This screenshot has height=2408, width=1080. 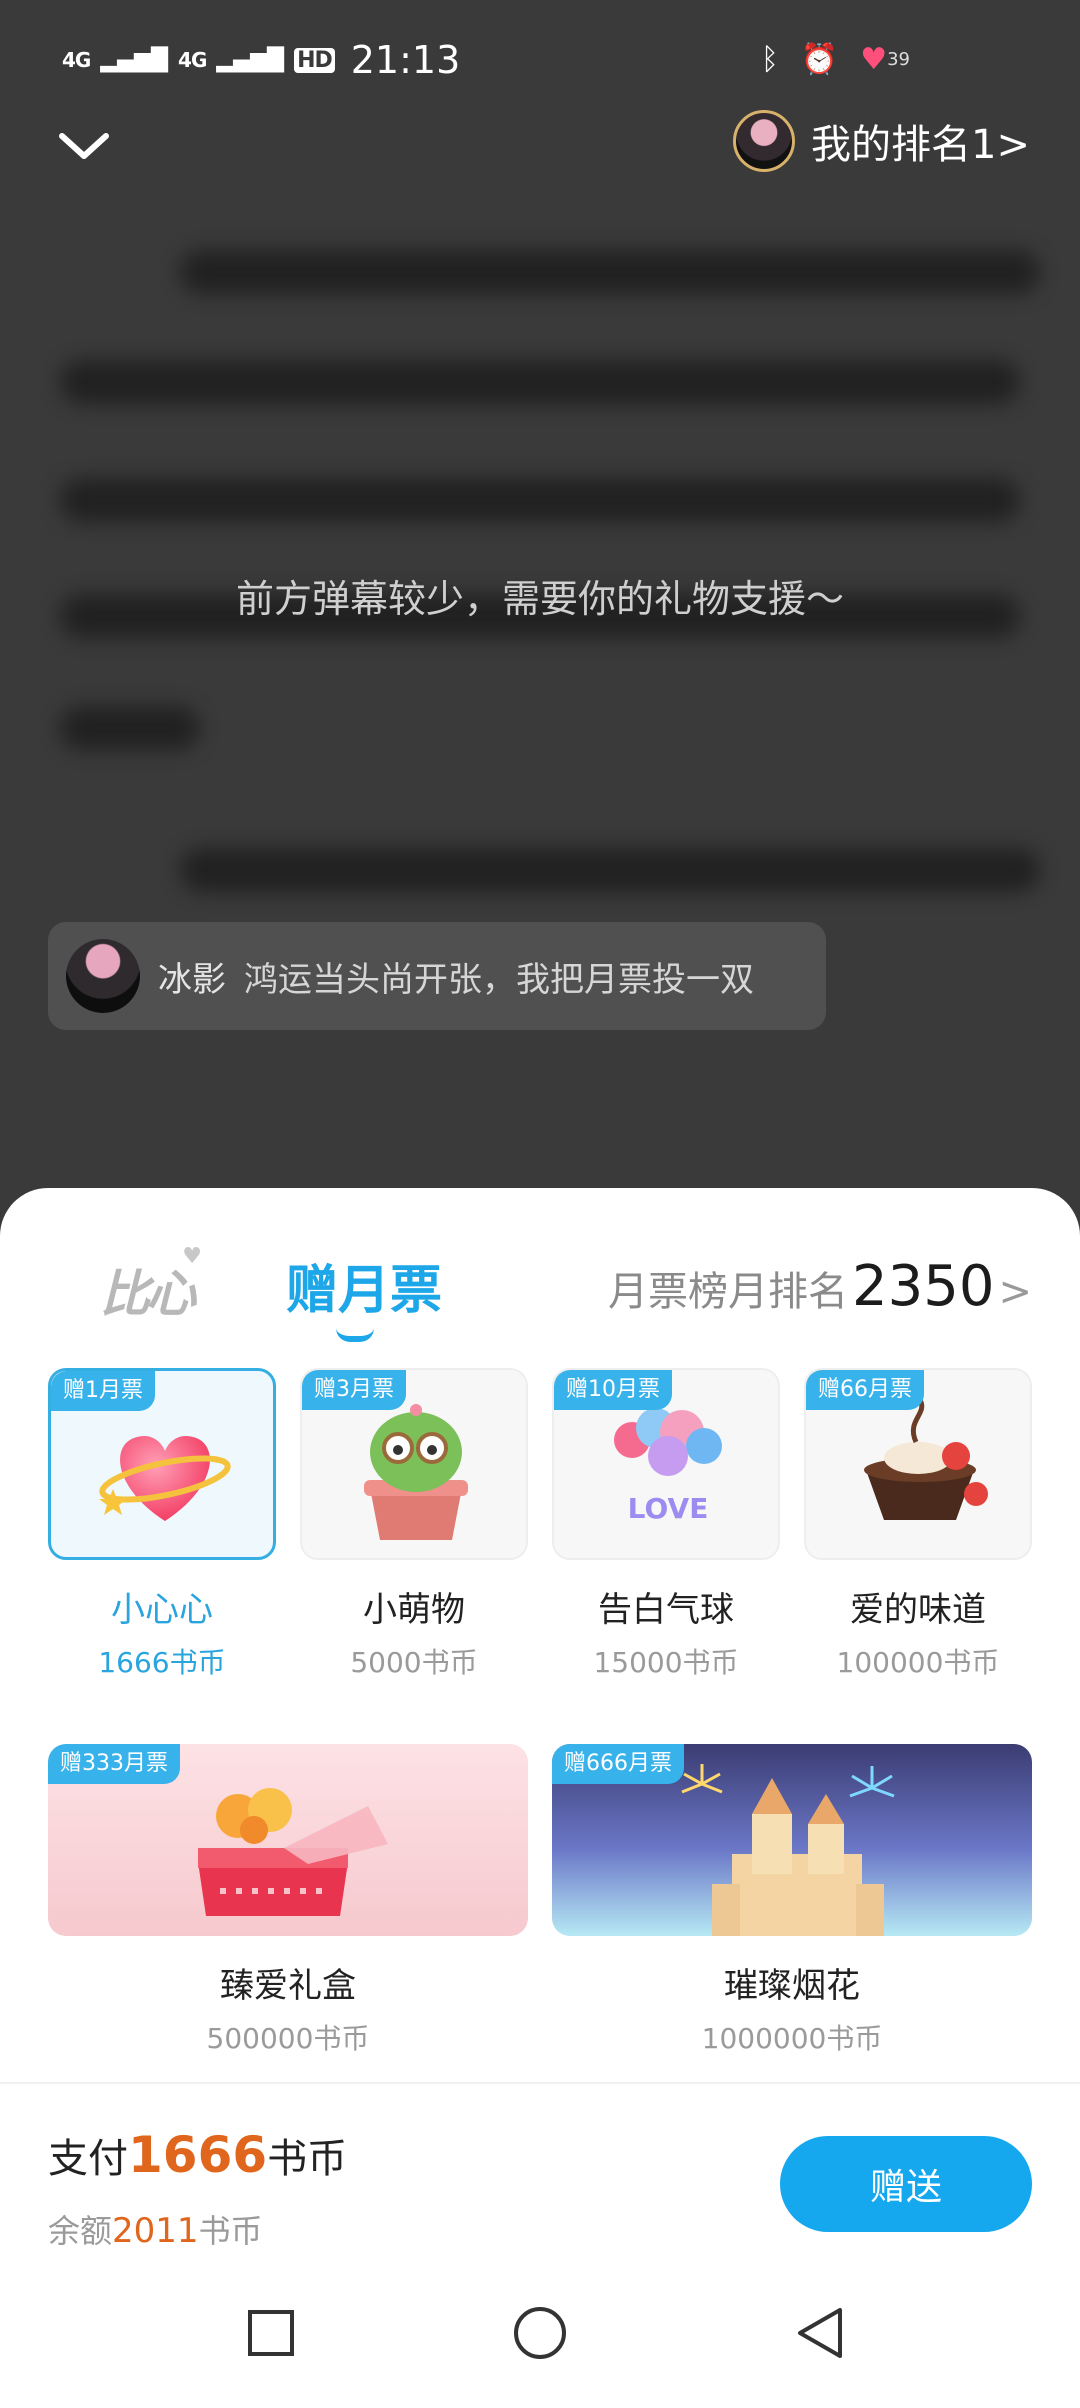 What do you see at coordinates (314, 60) in the screenshot?
I see `hd-icon: HD` at bounding box center [314, 60].